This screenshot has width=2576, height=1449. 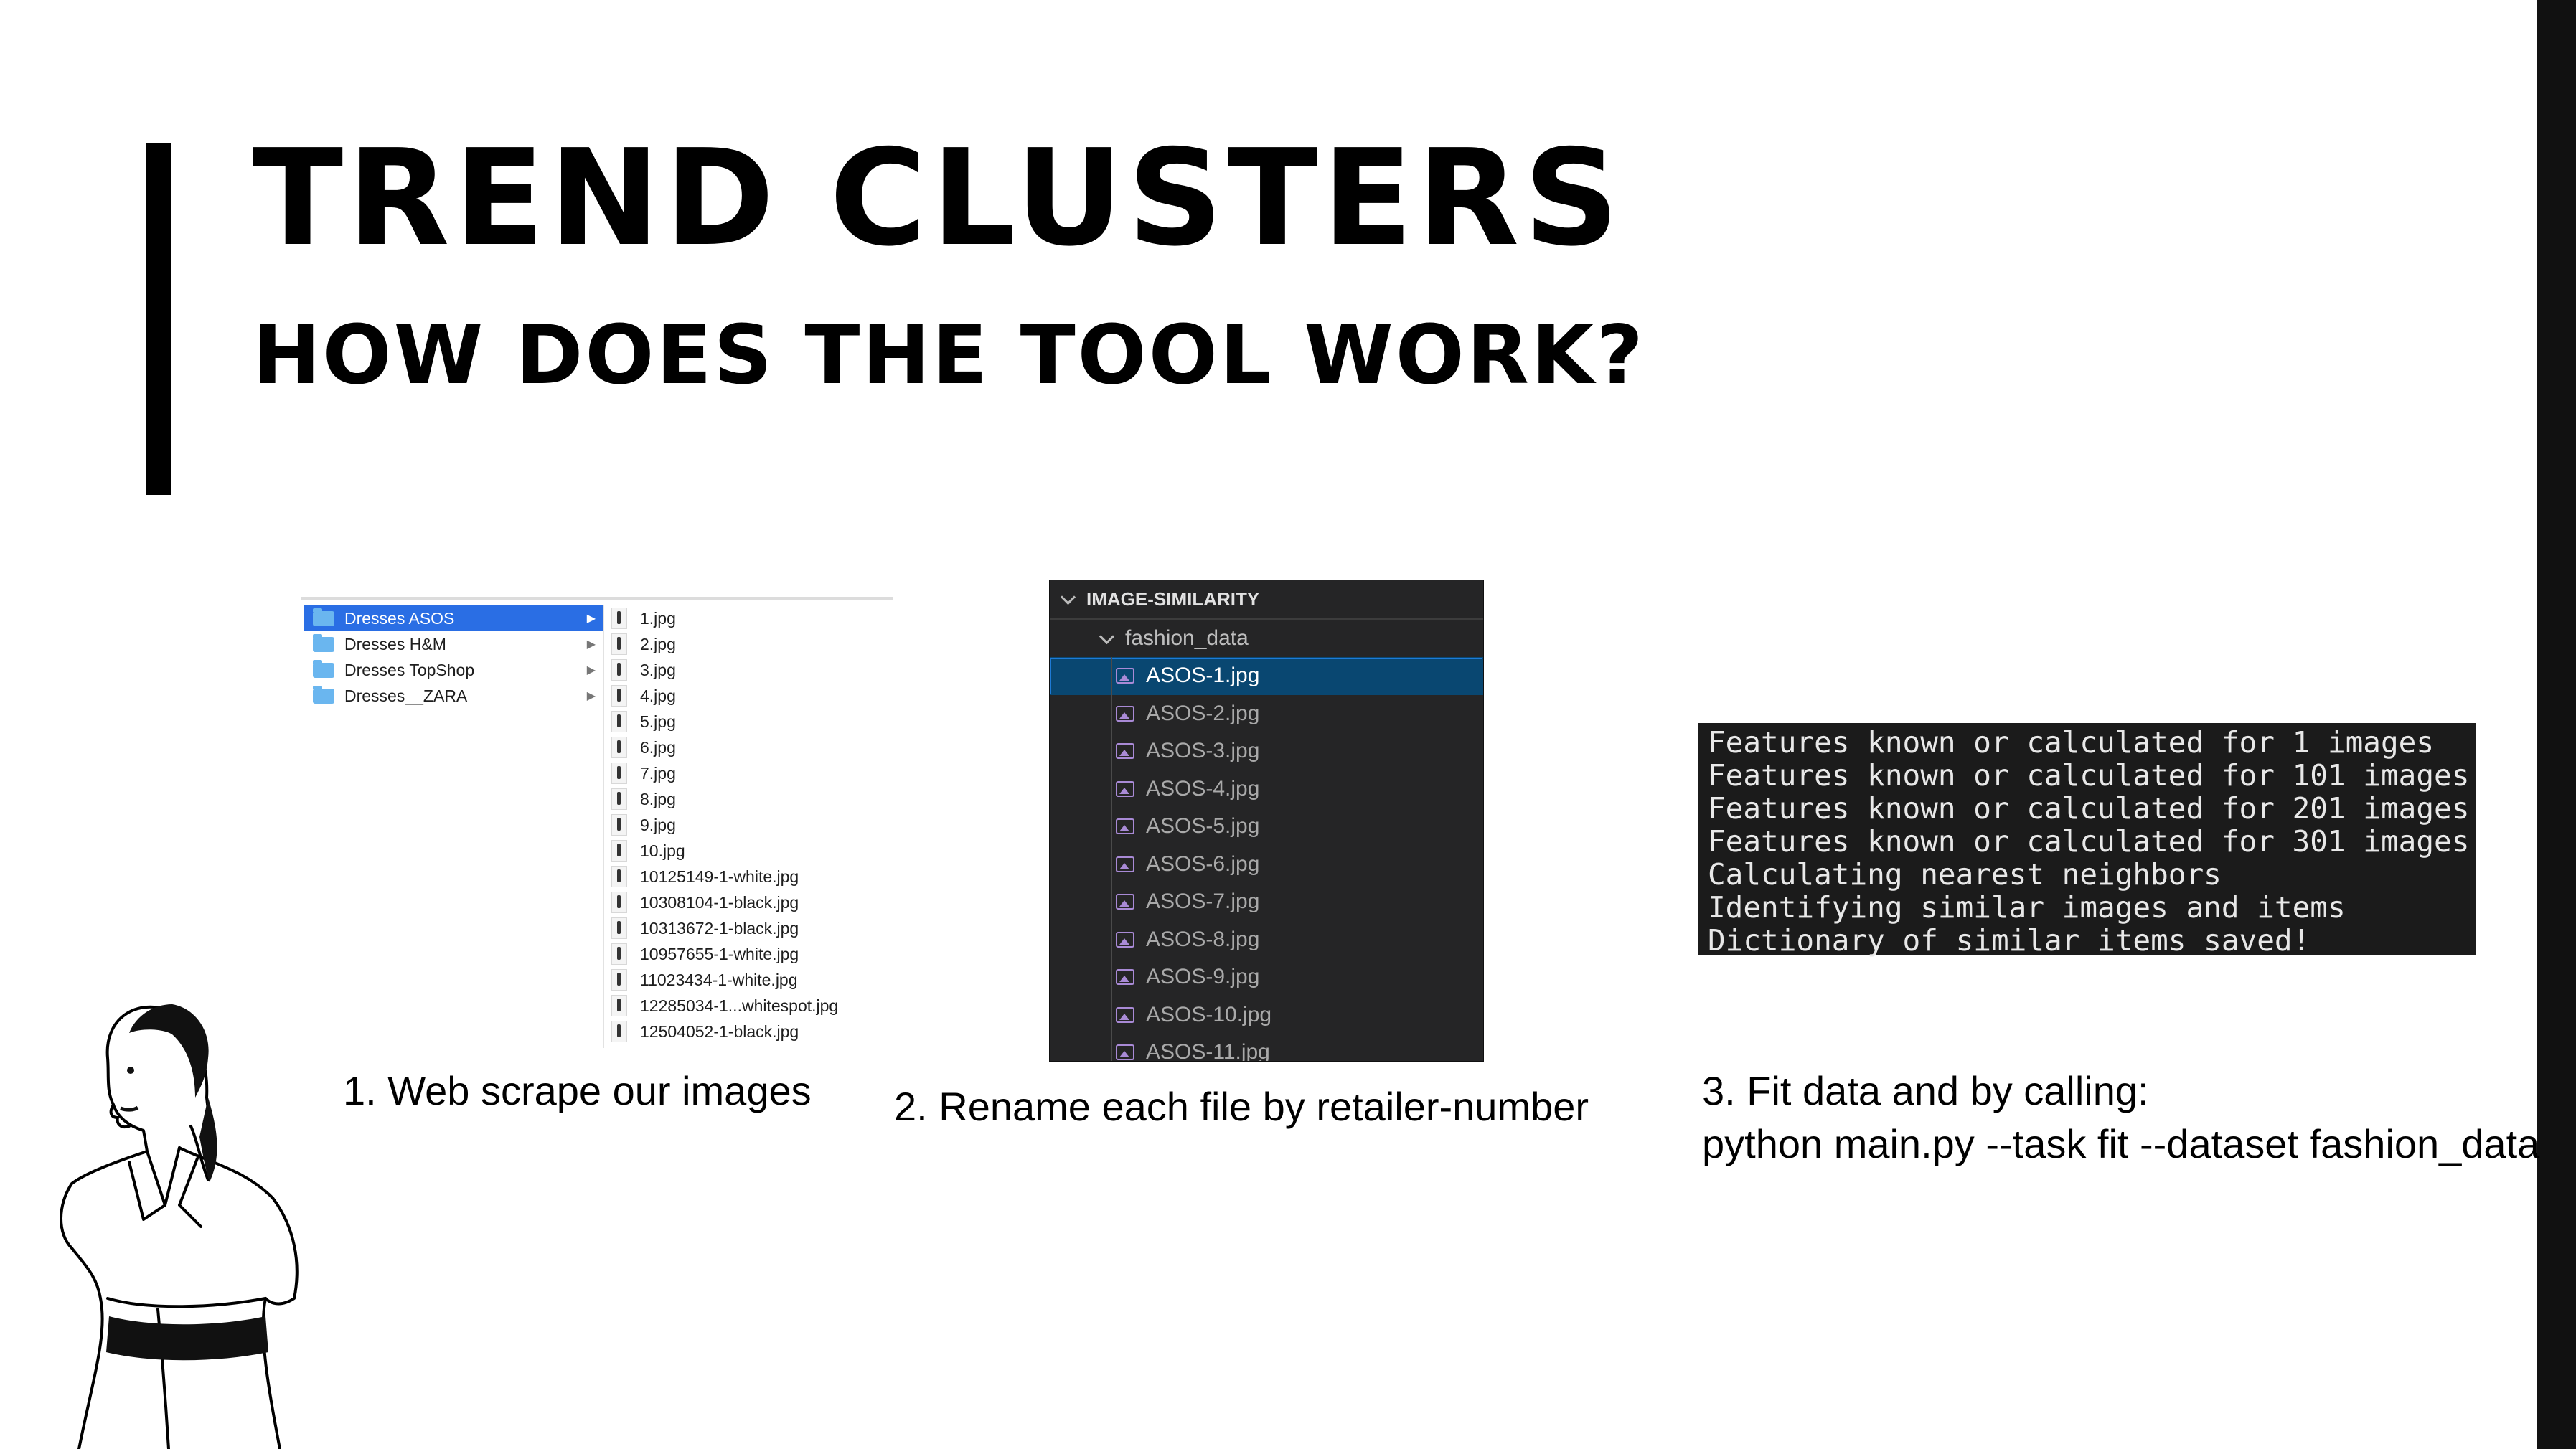 I want to click on explorer-file-row: ASOS-2.jpg, so click(x=1266, y=714).